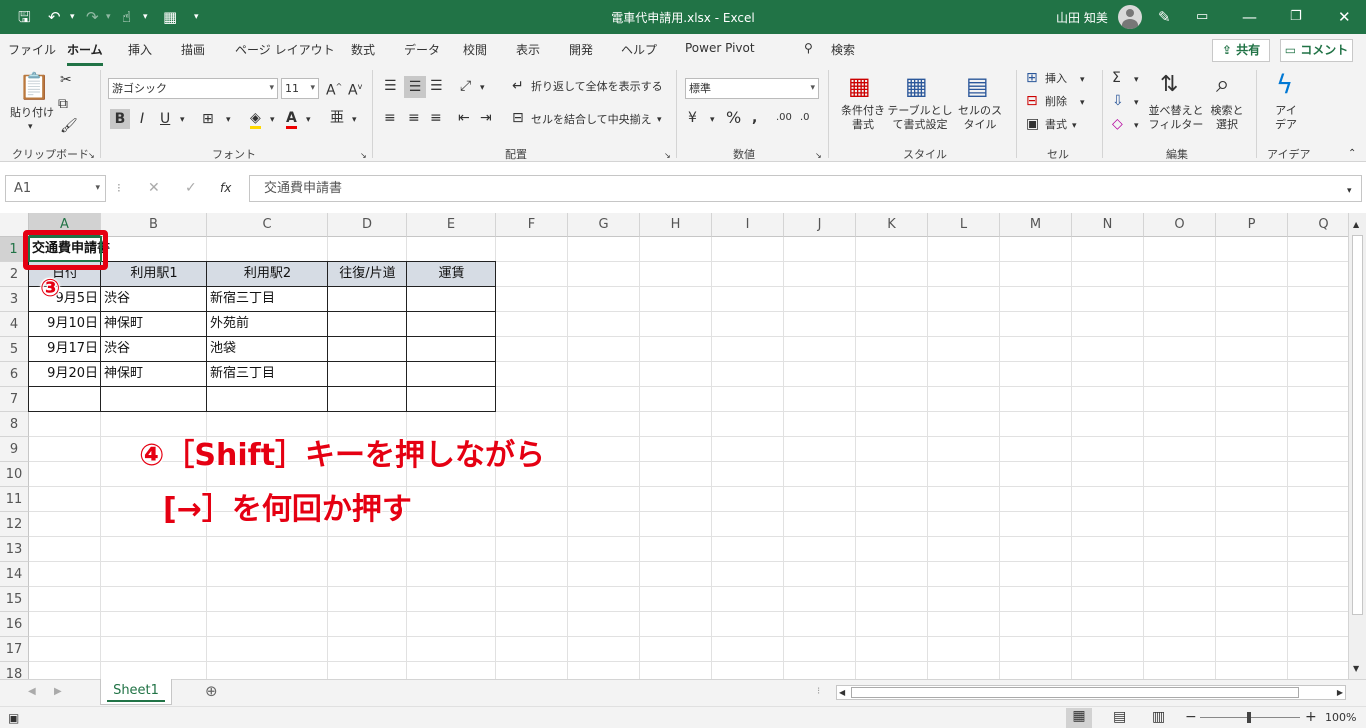  I want to click on row-header-18: 18, so click(14, 670).